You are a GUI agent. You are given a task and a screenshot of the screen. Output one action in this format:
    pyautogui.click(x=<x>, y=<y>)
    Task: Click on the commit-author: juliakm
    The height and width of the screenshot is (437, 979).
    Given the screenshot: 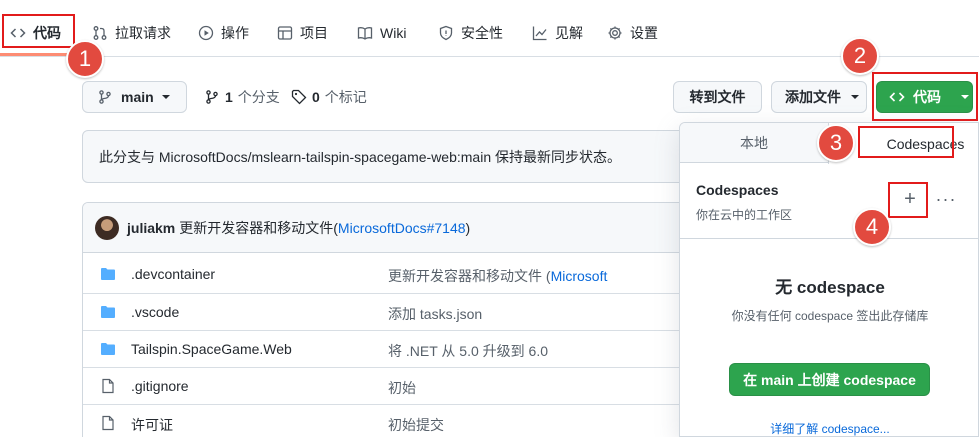 What is the action you would take?
    pyautogui.click(x=151, y=228)
    